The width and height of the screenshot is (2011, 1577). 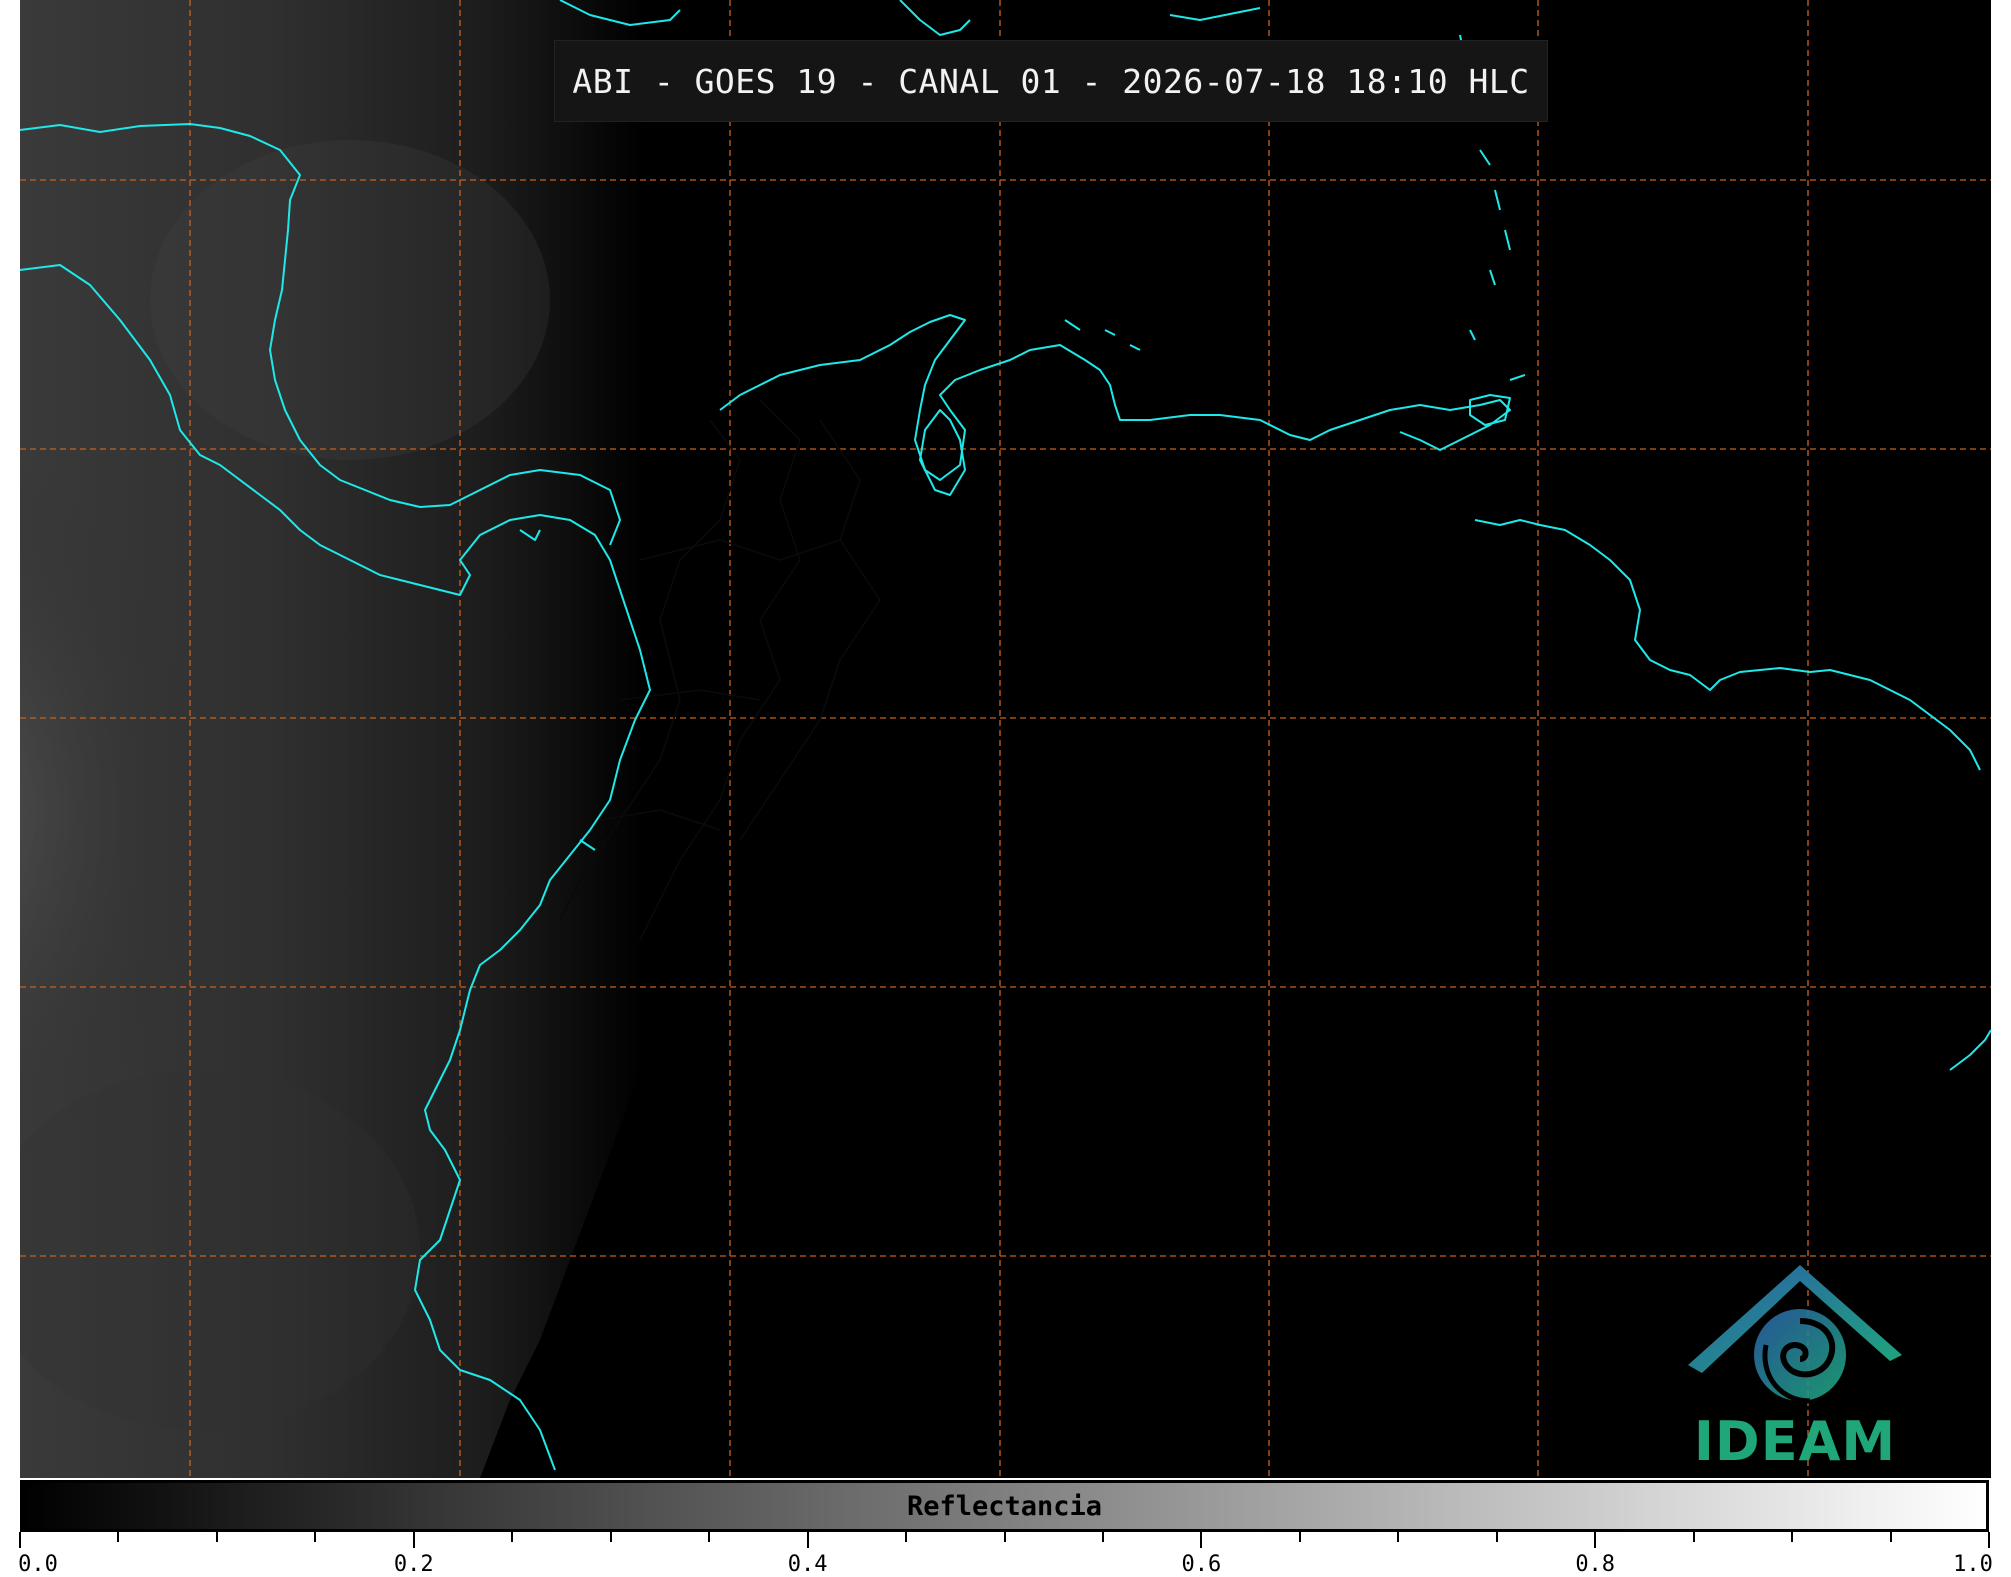 What do you see at coordinates (1201, 1564) in the screenshot?
I see `colorbar-tick-label: 0.6` at bounding box center [1201, 1564].